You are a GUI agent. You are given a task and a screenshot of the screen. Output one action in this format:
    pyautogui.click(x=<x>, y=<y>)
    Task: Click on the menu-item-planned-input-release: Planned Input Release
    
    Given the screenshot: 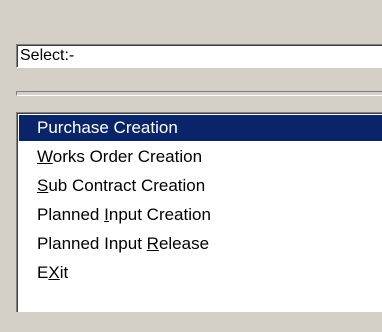 What is the action you would take?
    pyautogui.click(x=200, y=244)
    